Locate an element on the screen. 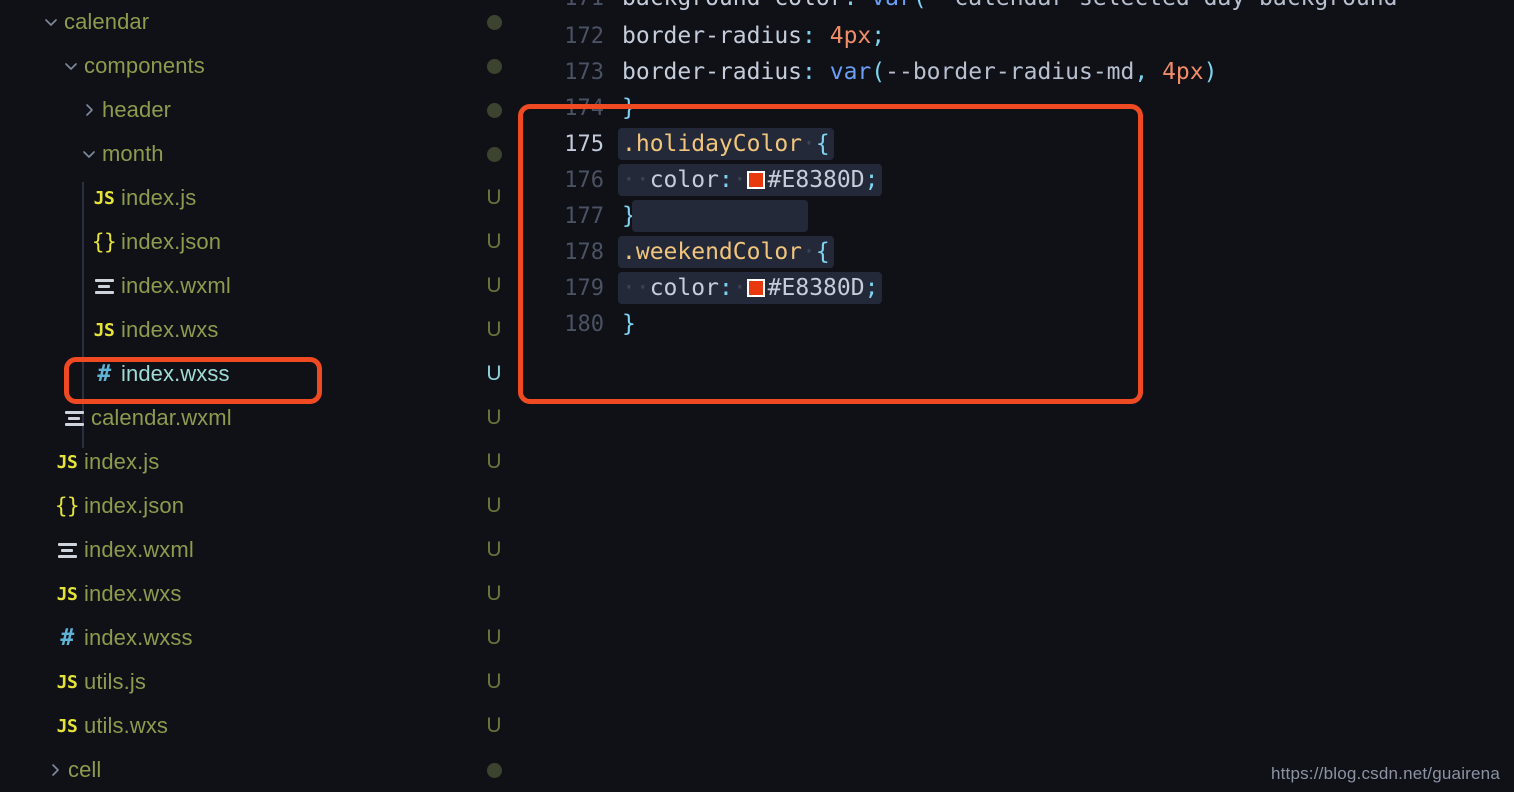 This screenshot has height=792, width=1514. tree-item-file: # index.wxss U is located at coordinates (260, 638).